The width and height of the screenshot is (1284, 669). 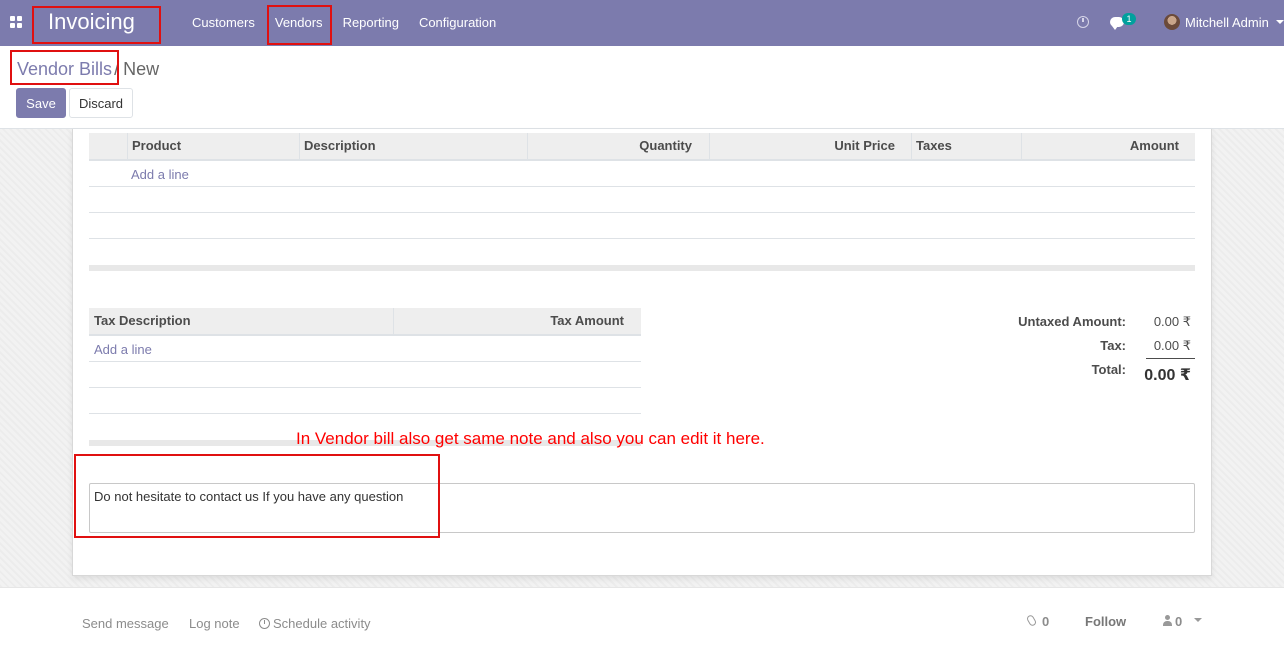 I want to click on untaxed-amount-label: Untaxed Amount:, so click(x=1072, y=321).